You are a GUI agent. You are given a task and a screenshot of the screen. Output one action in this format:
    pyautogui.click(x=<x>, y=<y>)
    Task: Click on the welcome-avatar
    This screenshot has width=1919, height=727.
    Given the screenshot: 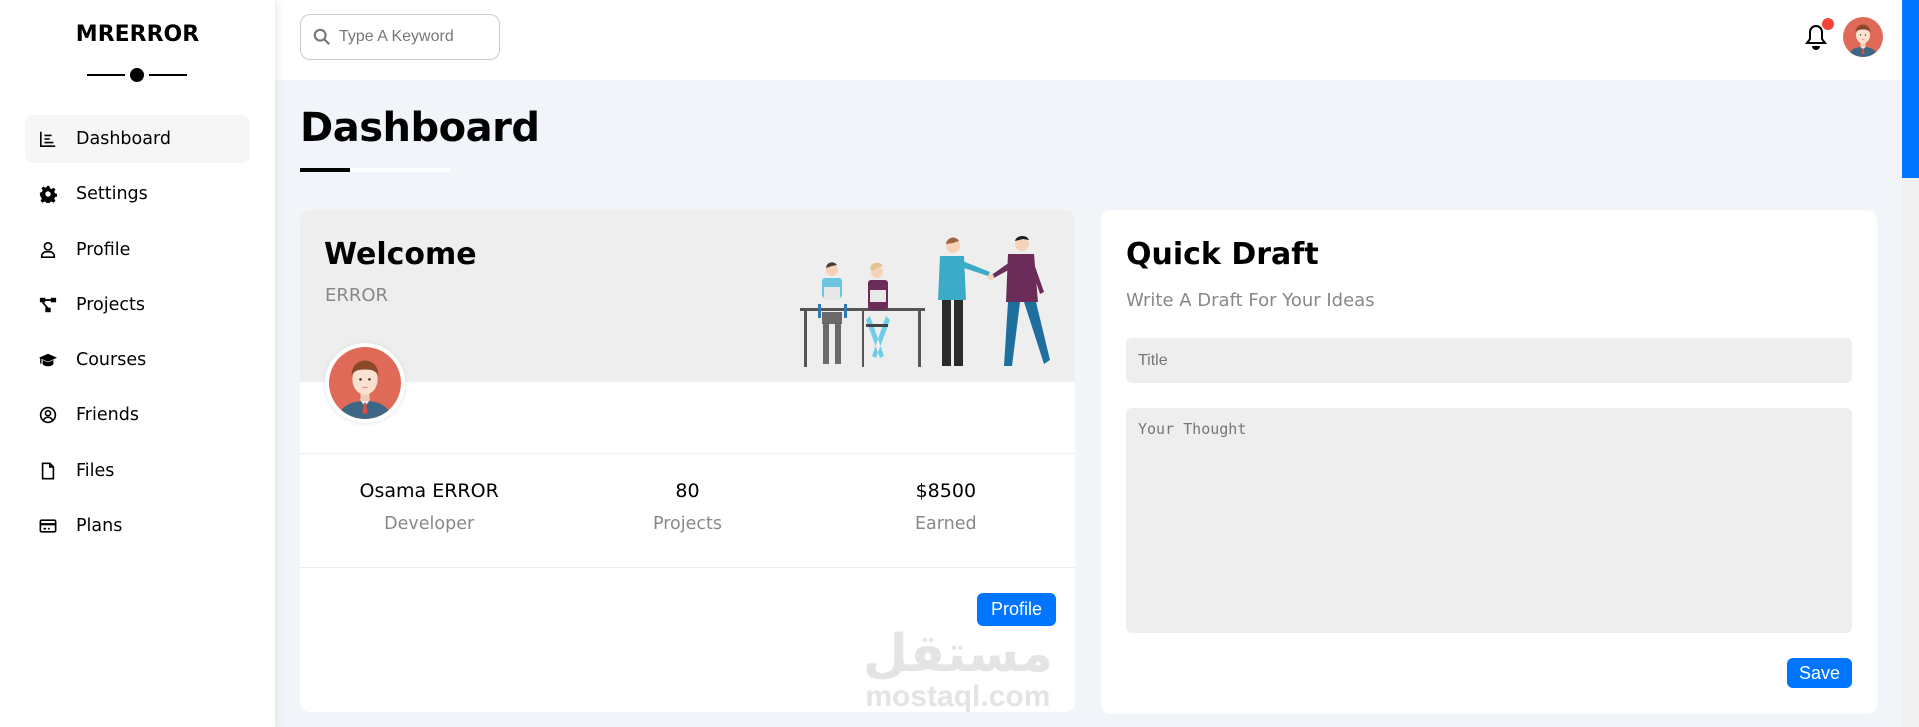 What is the action you would take?
    pyautogui.click(x=365, y=383)
    